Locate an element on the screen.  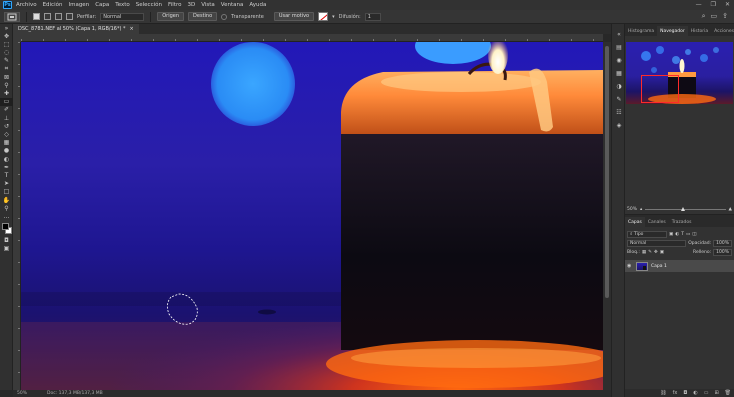
lock-paint-icon: ✎ is located at coordinates (650, 252).